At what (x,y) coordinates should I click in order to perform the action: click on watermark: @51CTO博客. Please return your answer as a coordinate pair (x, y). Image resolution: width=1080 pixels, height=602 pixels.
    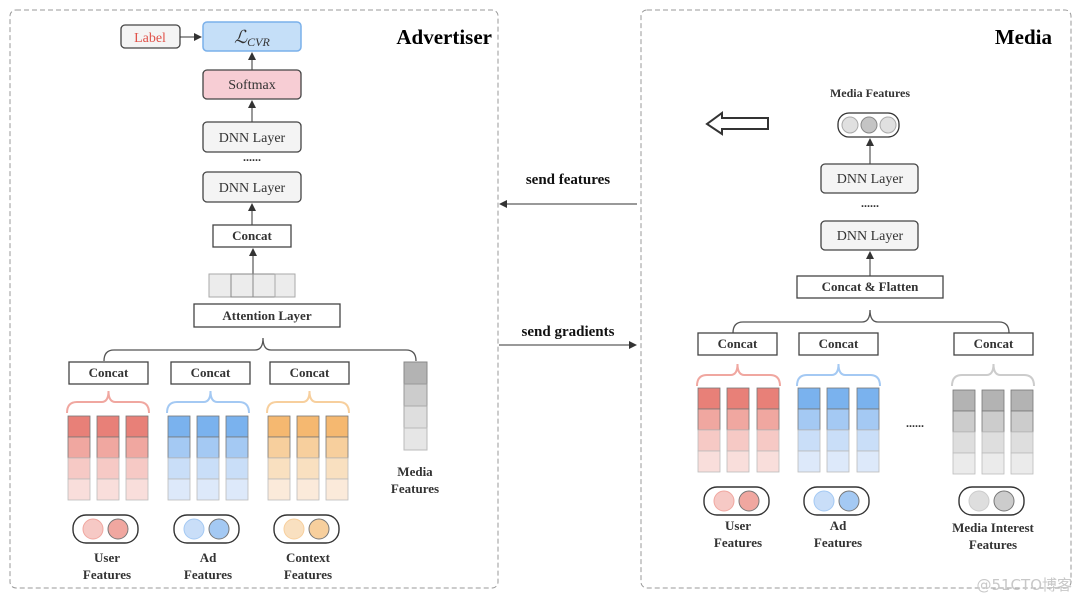
    Looking at the image, I should click on (1024, 585).